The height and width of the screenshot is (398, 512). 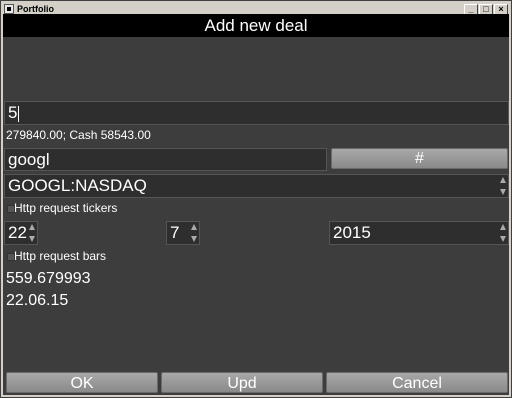 What do you see at coordinates (17, 232) in the screenshot?
I see `day-value: 22` at bounding box center [17, 232].